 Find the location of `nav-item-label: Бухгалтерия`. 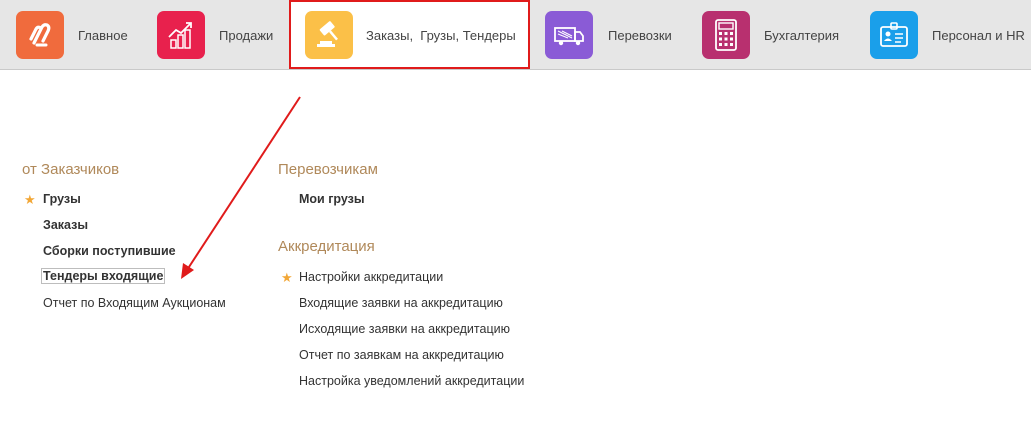

nav-item-label: Бухгалтерия is located at coordinates (802, 35).